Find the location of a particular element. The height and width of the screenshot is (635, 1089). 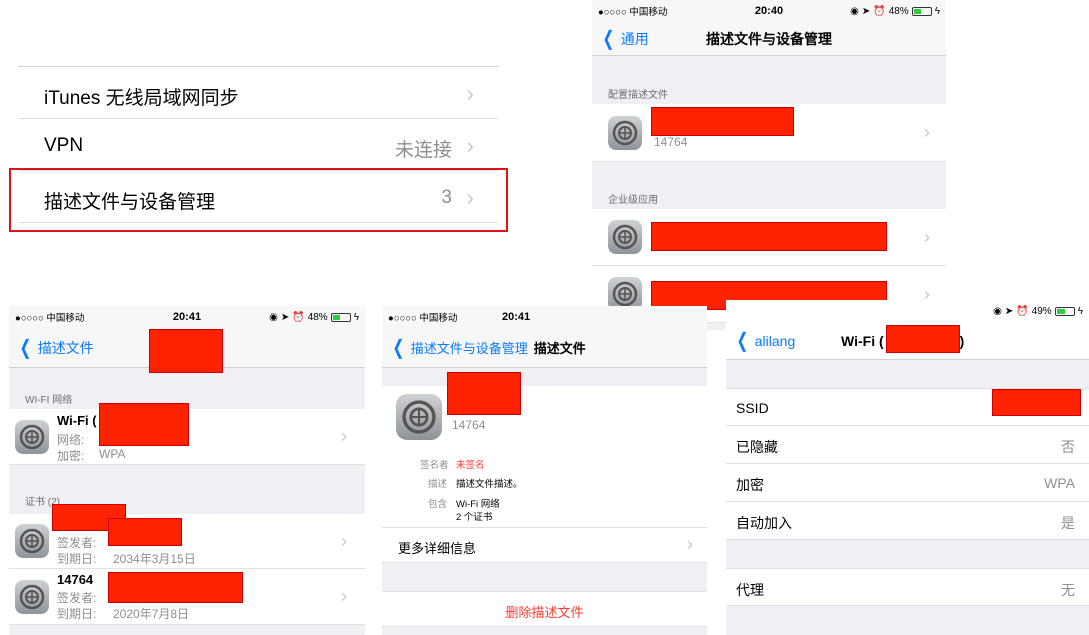

highlight-box is located at coordinates (258, 200).